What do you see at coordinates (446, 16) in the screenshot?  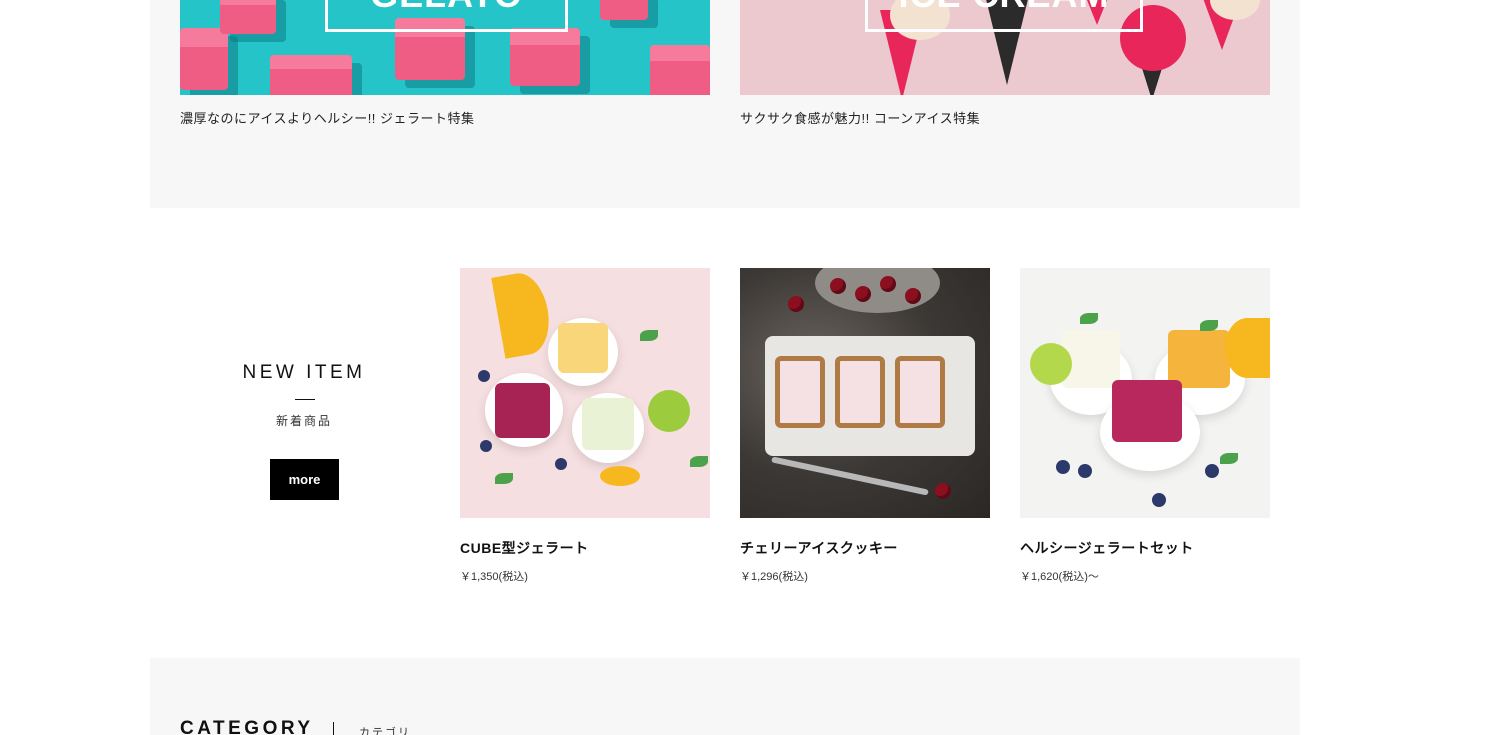 I see `gelato-banner-title: GELATO` at bounding box center [446, 16].